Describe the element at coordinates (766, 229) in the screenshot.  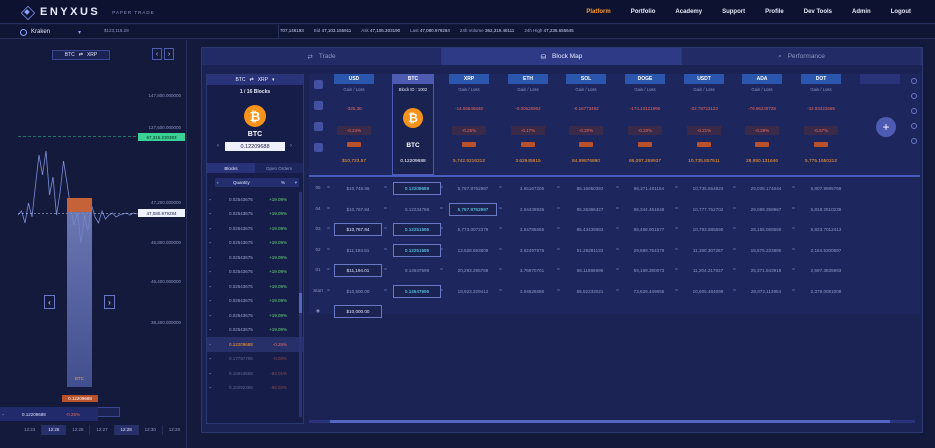
I see `block-cell: 29,155.068566` at that location.